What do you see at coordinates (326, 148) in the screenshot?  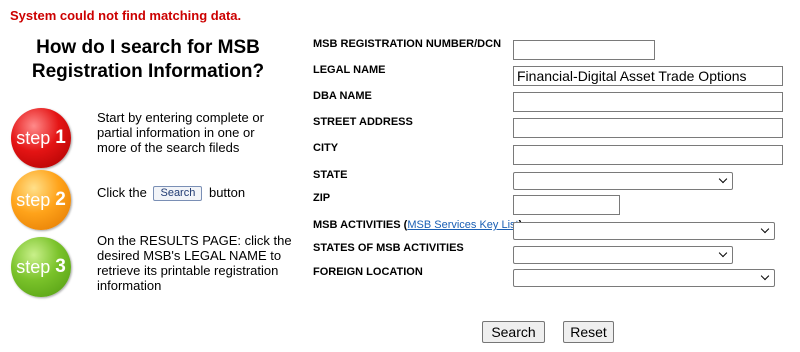 I see `city-label: CITY` at bounding box center [326, 148].